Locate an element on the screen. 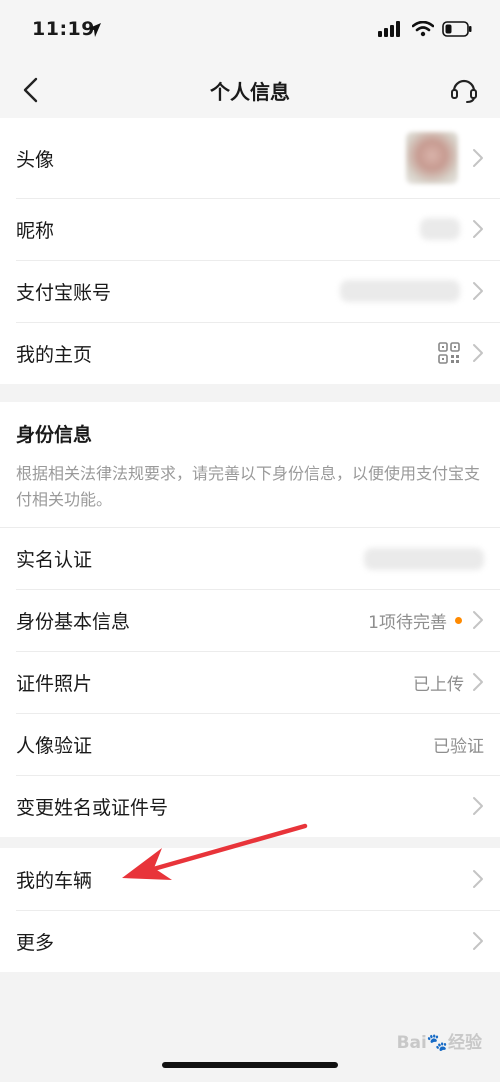 Image resolution: width=500 pixels, height=1082 pixels. avatar-row: 头像 is located at coordinates (250, 158).